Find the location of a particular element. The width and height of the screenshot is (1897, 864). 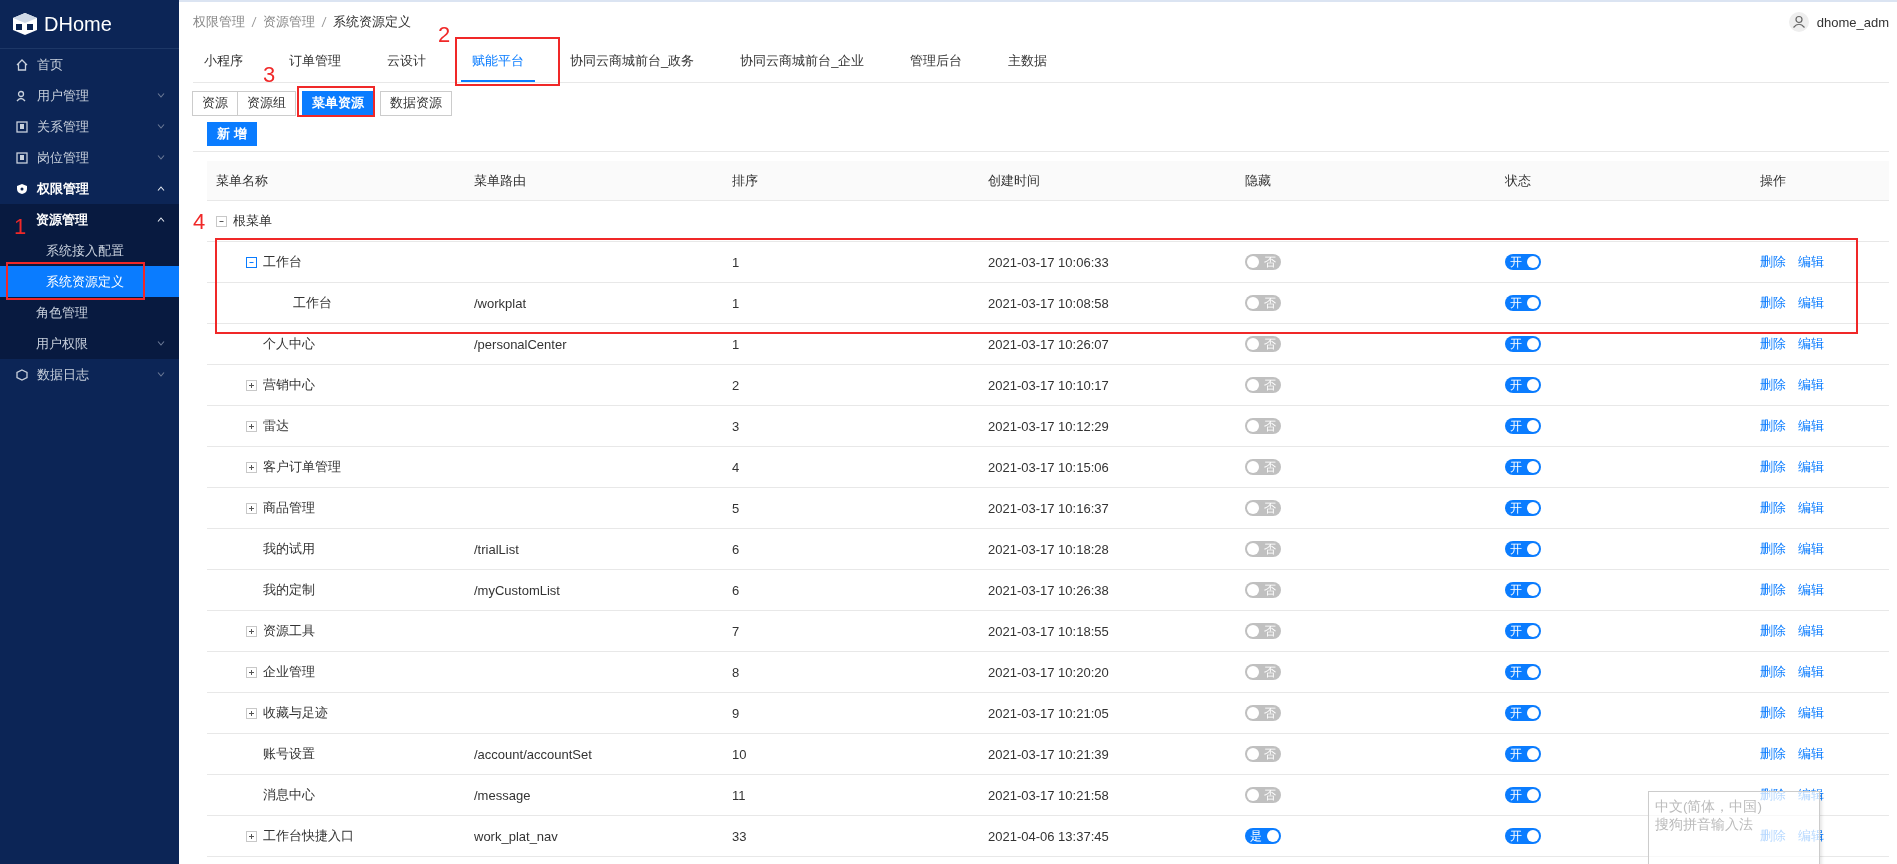

nav-item: 岗位管理 is located at coordinates (89, 157).